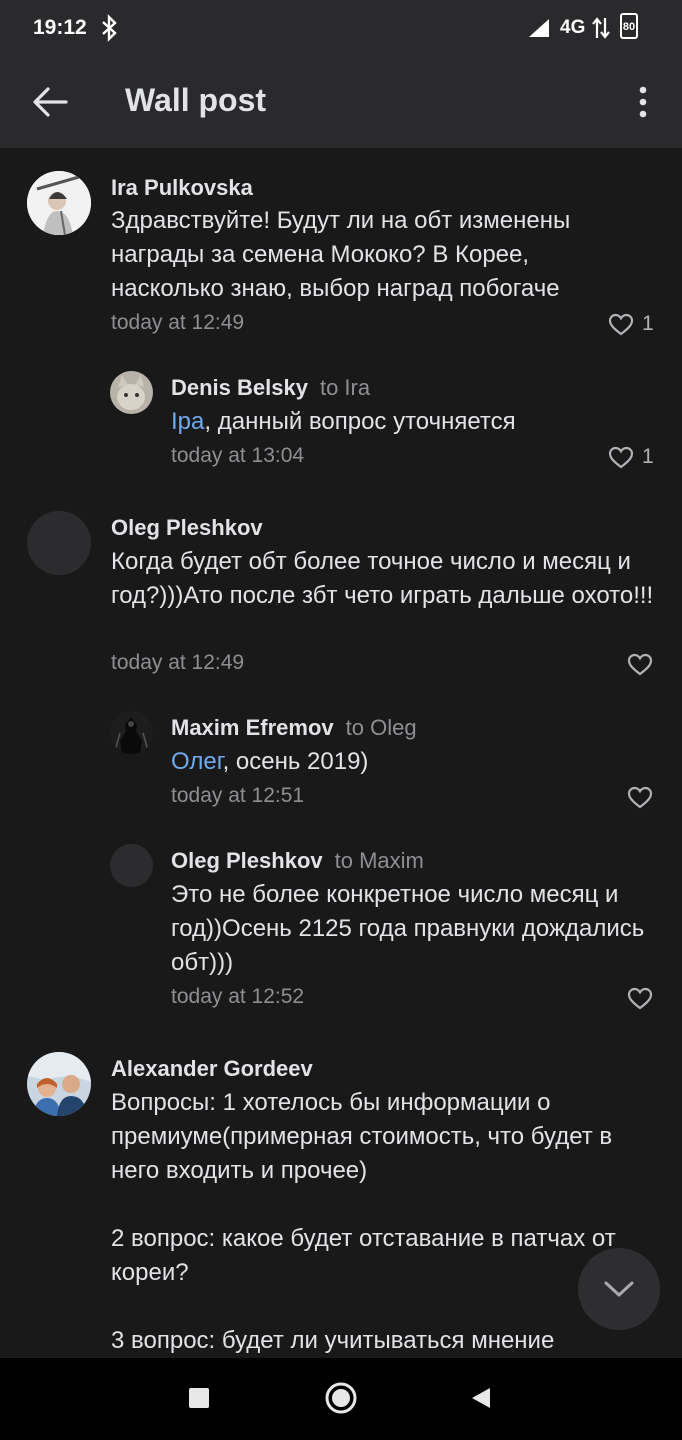 Image resolution: width=682 pixels, height=1440 pixels. What do you see at coordinates (199, 1398) in the screenshot?
I see `recent-apps-button` at bounding box center [199, 1398].